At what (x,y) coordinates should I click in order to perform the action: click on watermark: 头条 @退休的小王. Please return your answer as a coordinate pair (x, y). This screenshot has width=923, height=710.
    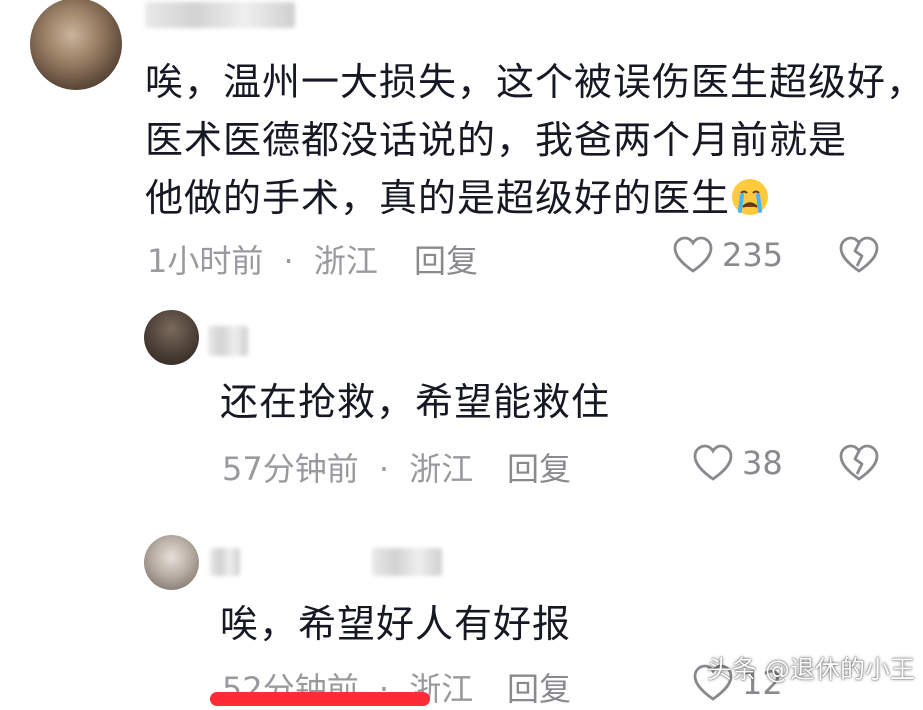
    Looking at the image, I should click on (811, 669).